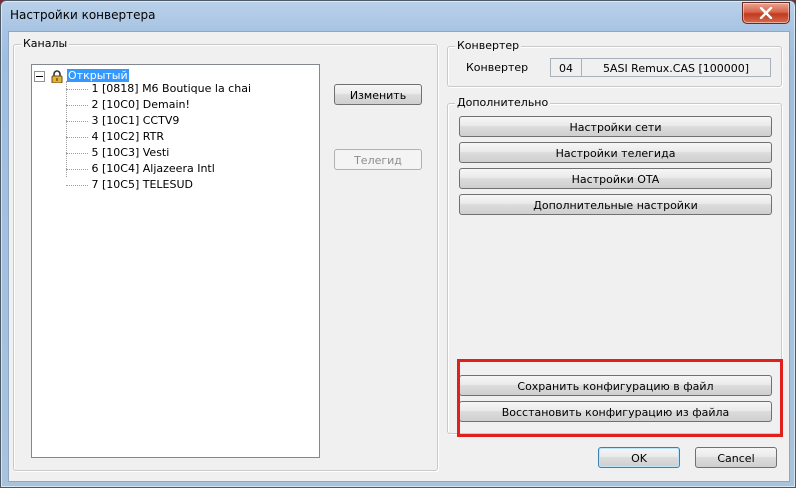 This screenshot has width=796, height=488. What do you see at coordinates (497, 67) in the screenshot?
I see `converter-field-label: Конвертер` at bounding box center [497, 67].